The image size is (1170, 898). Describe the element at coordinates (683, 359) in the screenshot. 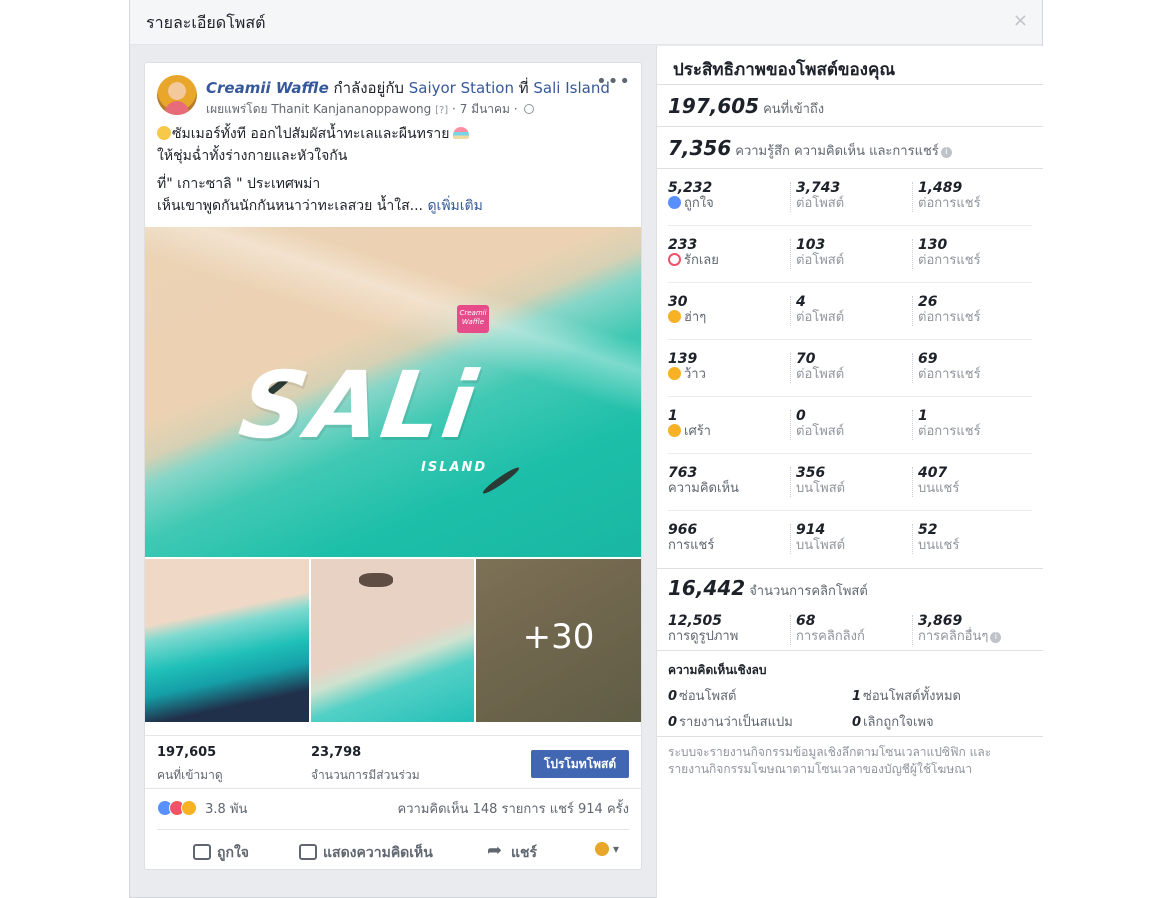

I see `wow-total: 139` at that location.